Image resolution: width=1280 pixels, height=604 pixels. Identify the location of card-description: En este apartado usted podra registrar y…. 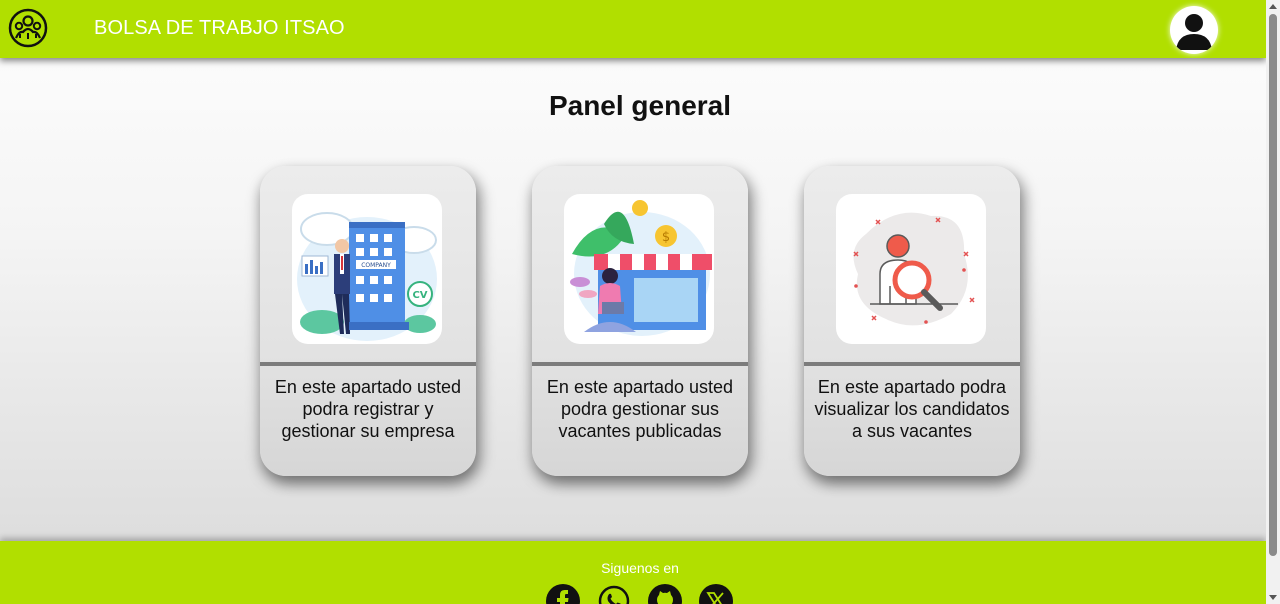
(368, 409).